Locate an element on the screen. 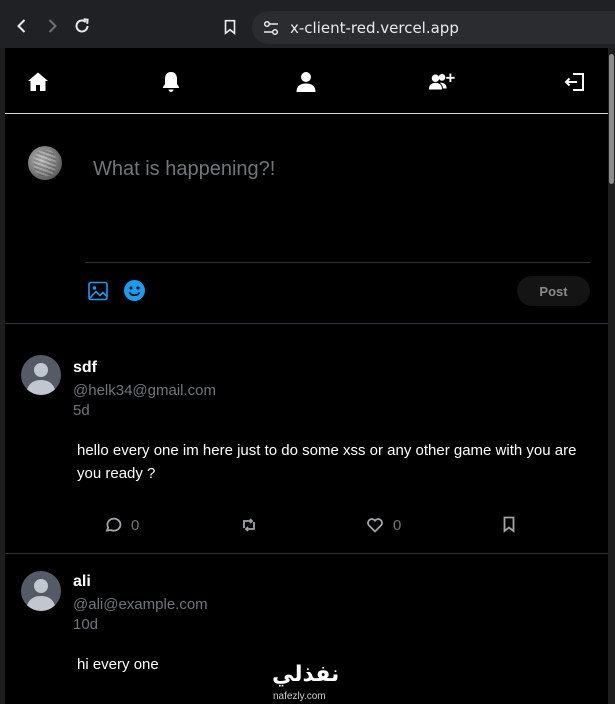  top-navigation is located at coordinates (306, 81).